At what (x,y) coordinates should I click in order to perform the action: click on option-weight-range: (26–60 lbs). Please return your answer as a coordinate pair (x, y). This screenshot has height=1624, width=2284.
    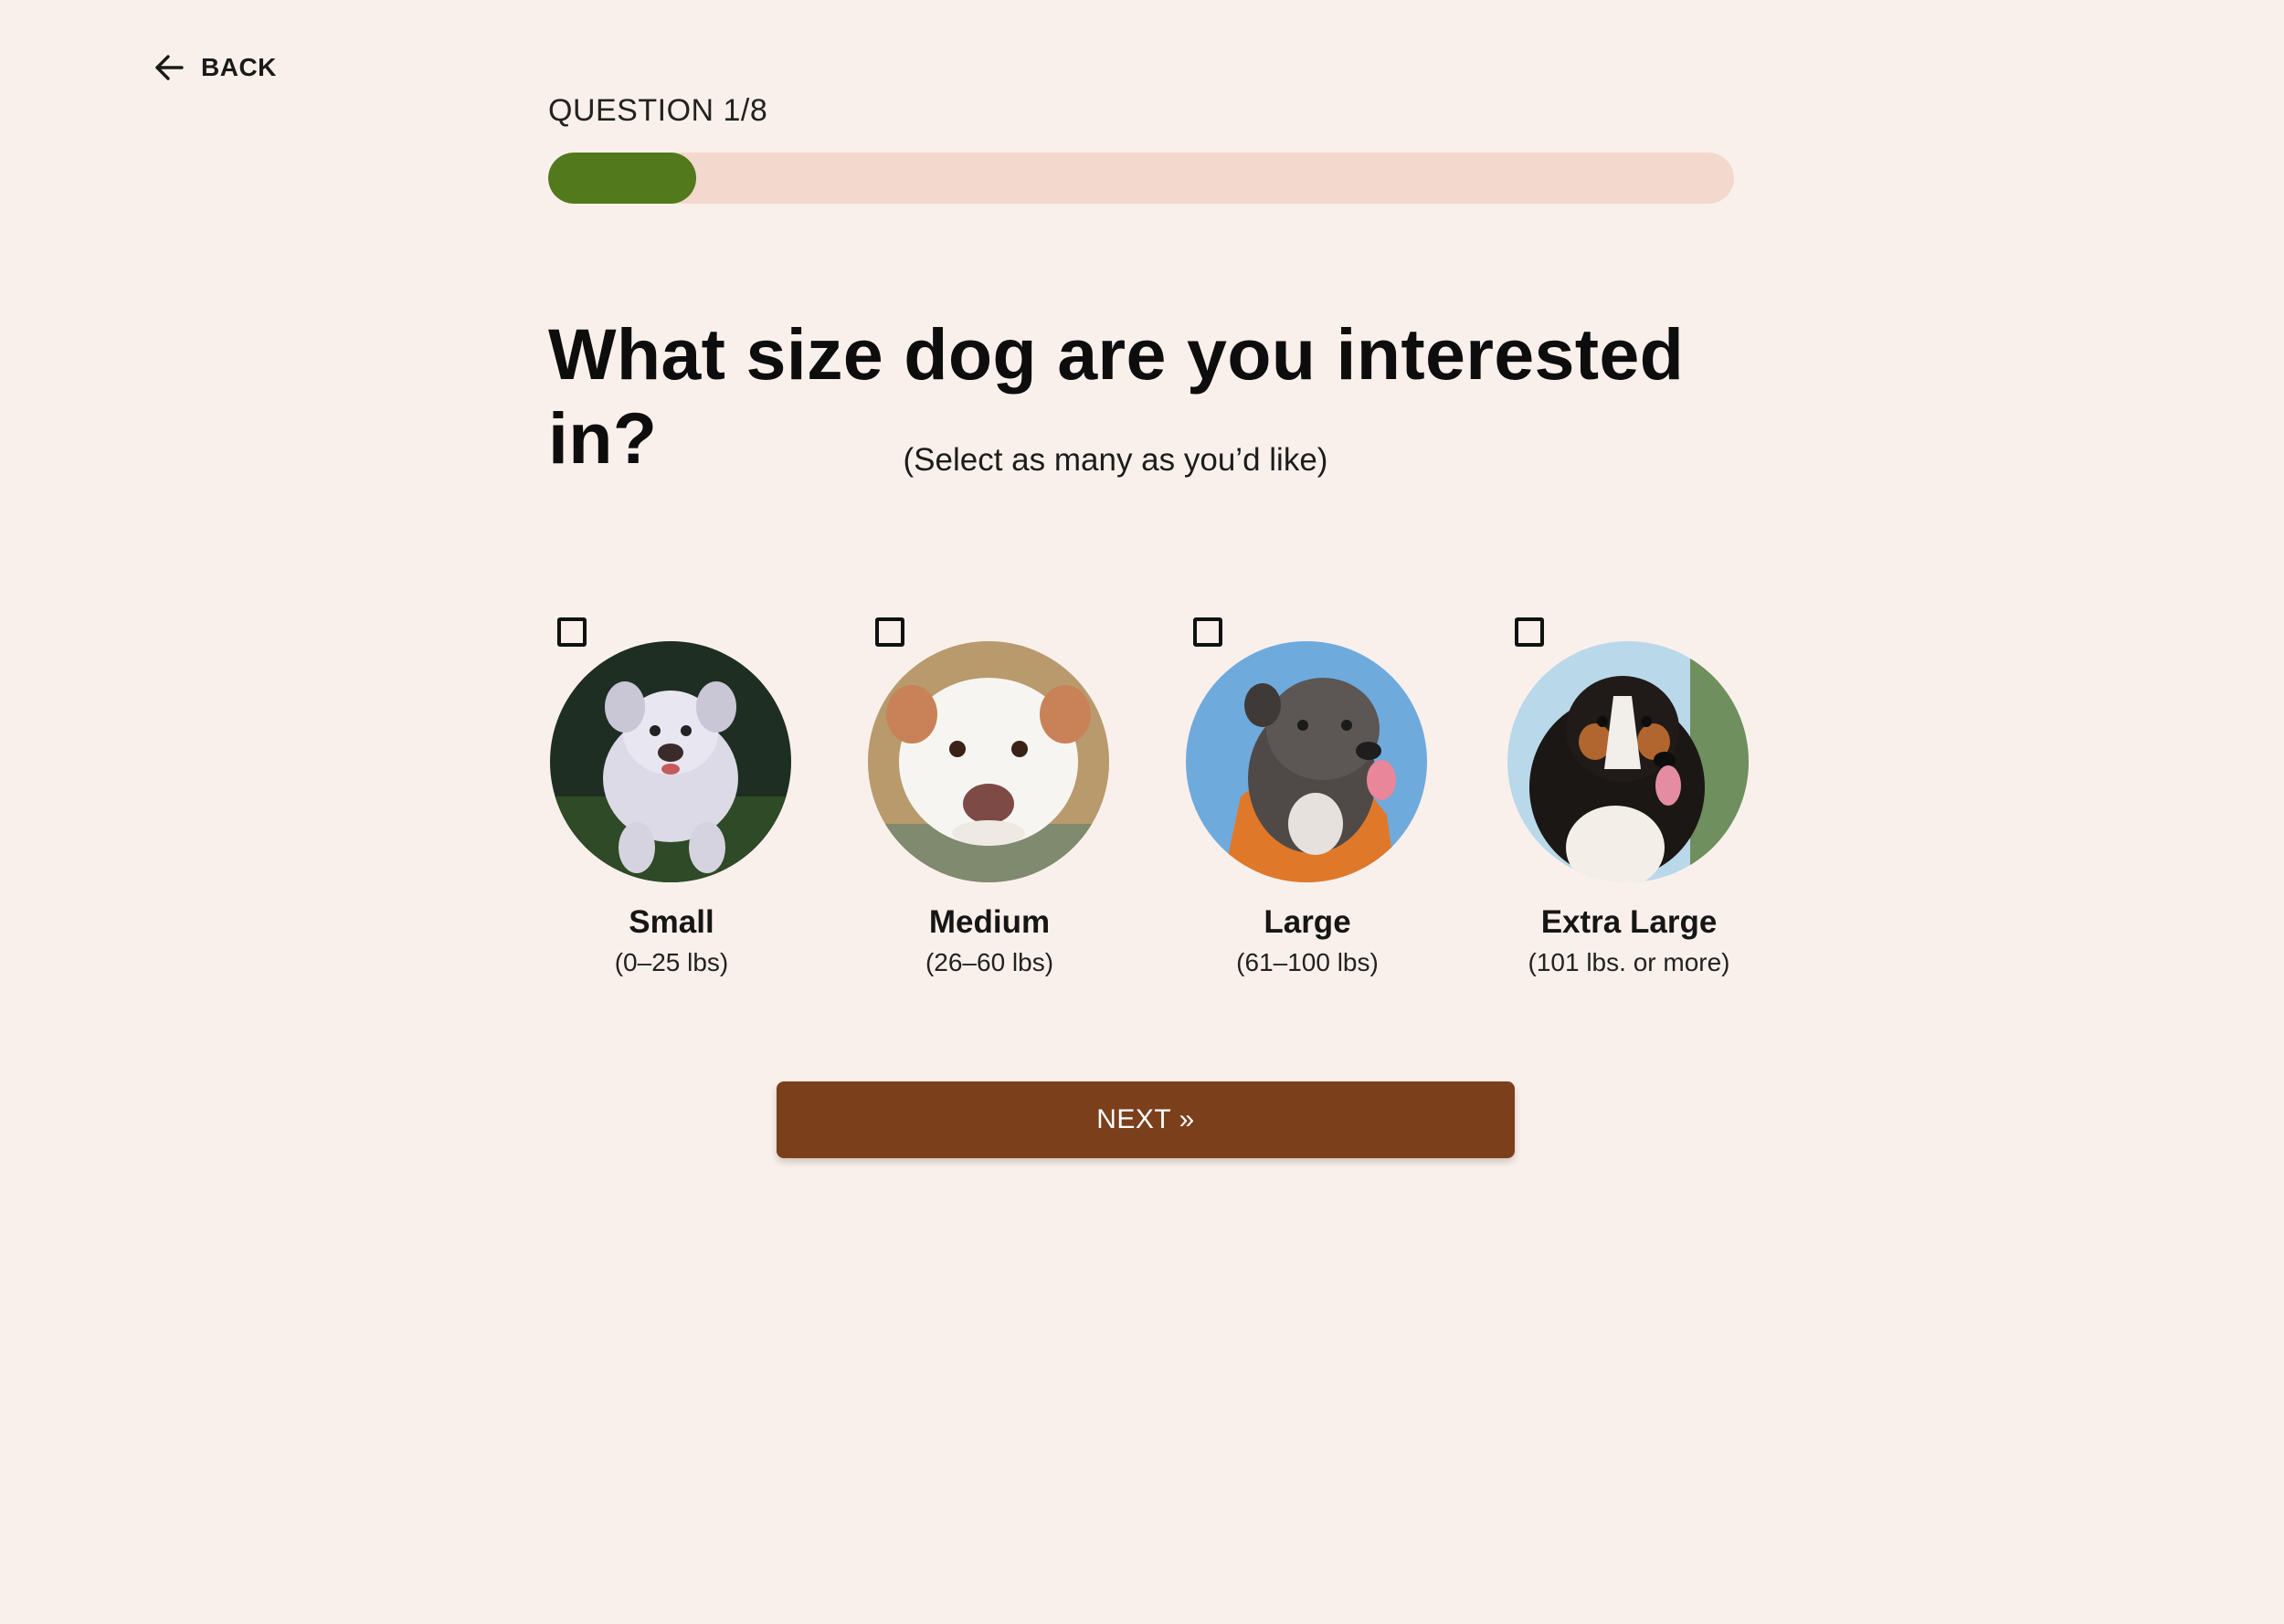
    Looking at the image, I should click on (989, 962).